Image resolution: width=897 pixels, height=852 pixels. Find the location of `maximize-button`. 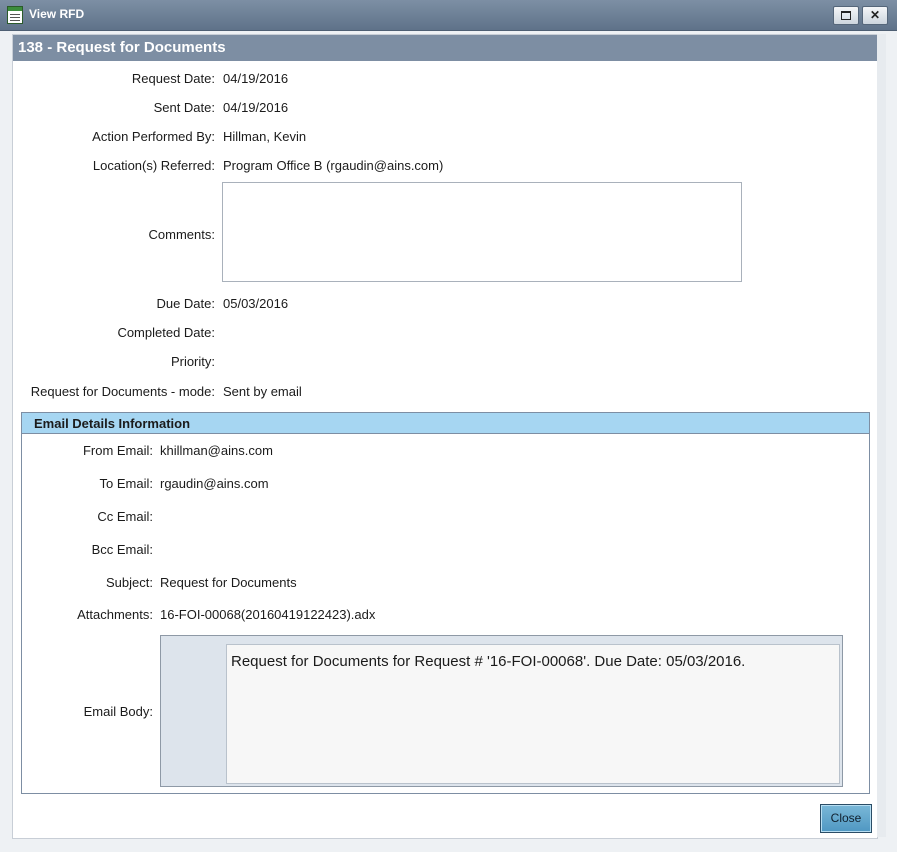

maximize-button is located at coordinates (846, 15).